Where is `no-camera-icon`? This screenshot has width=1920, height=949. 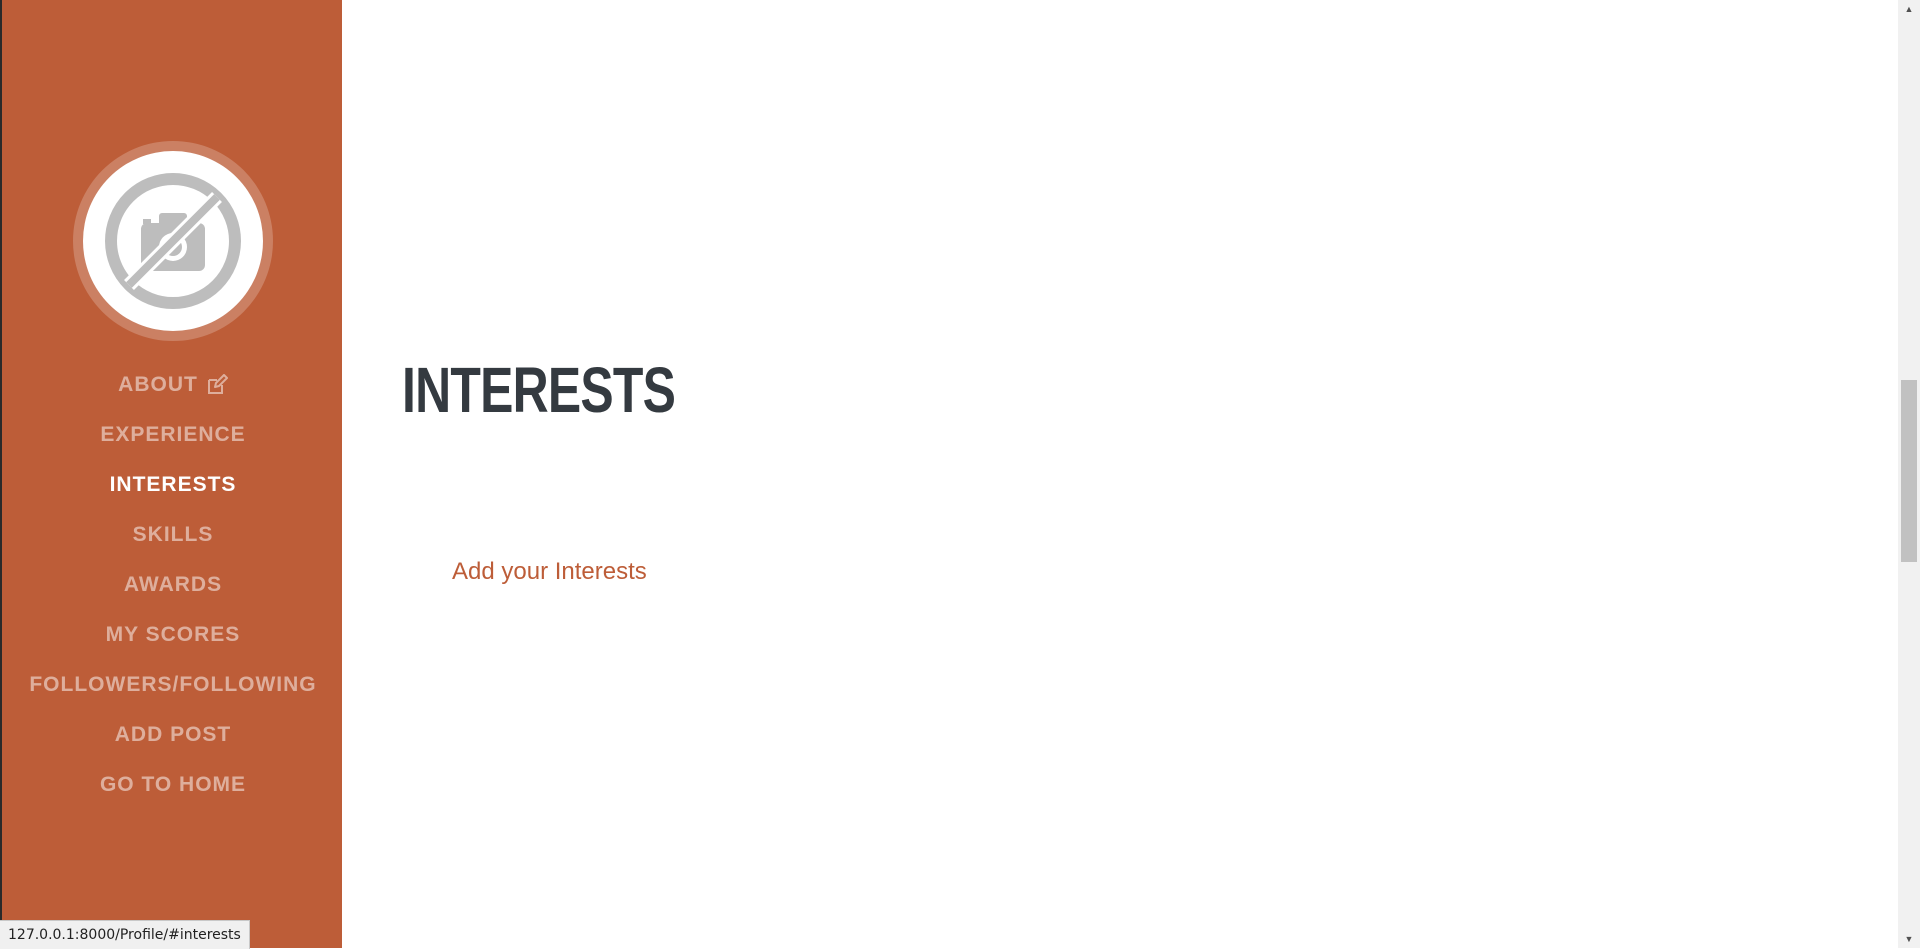 no-camera-icon is located at coordinates (173, 241).